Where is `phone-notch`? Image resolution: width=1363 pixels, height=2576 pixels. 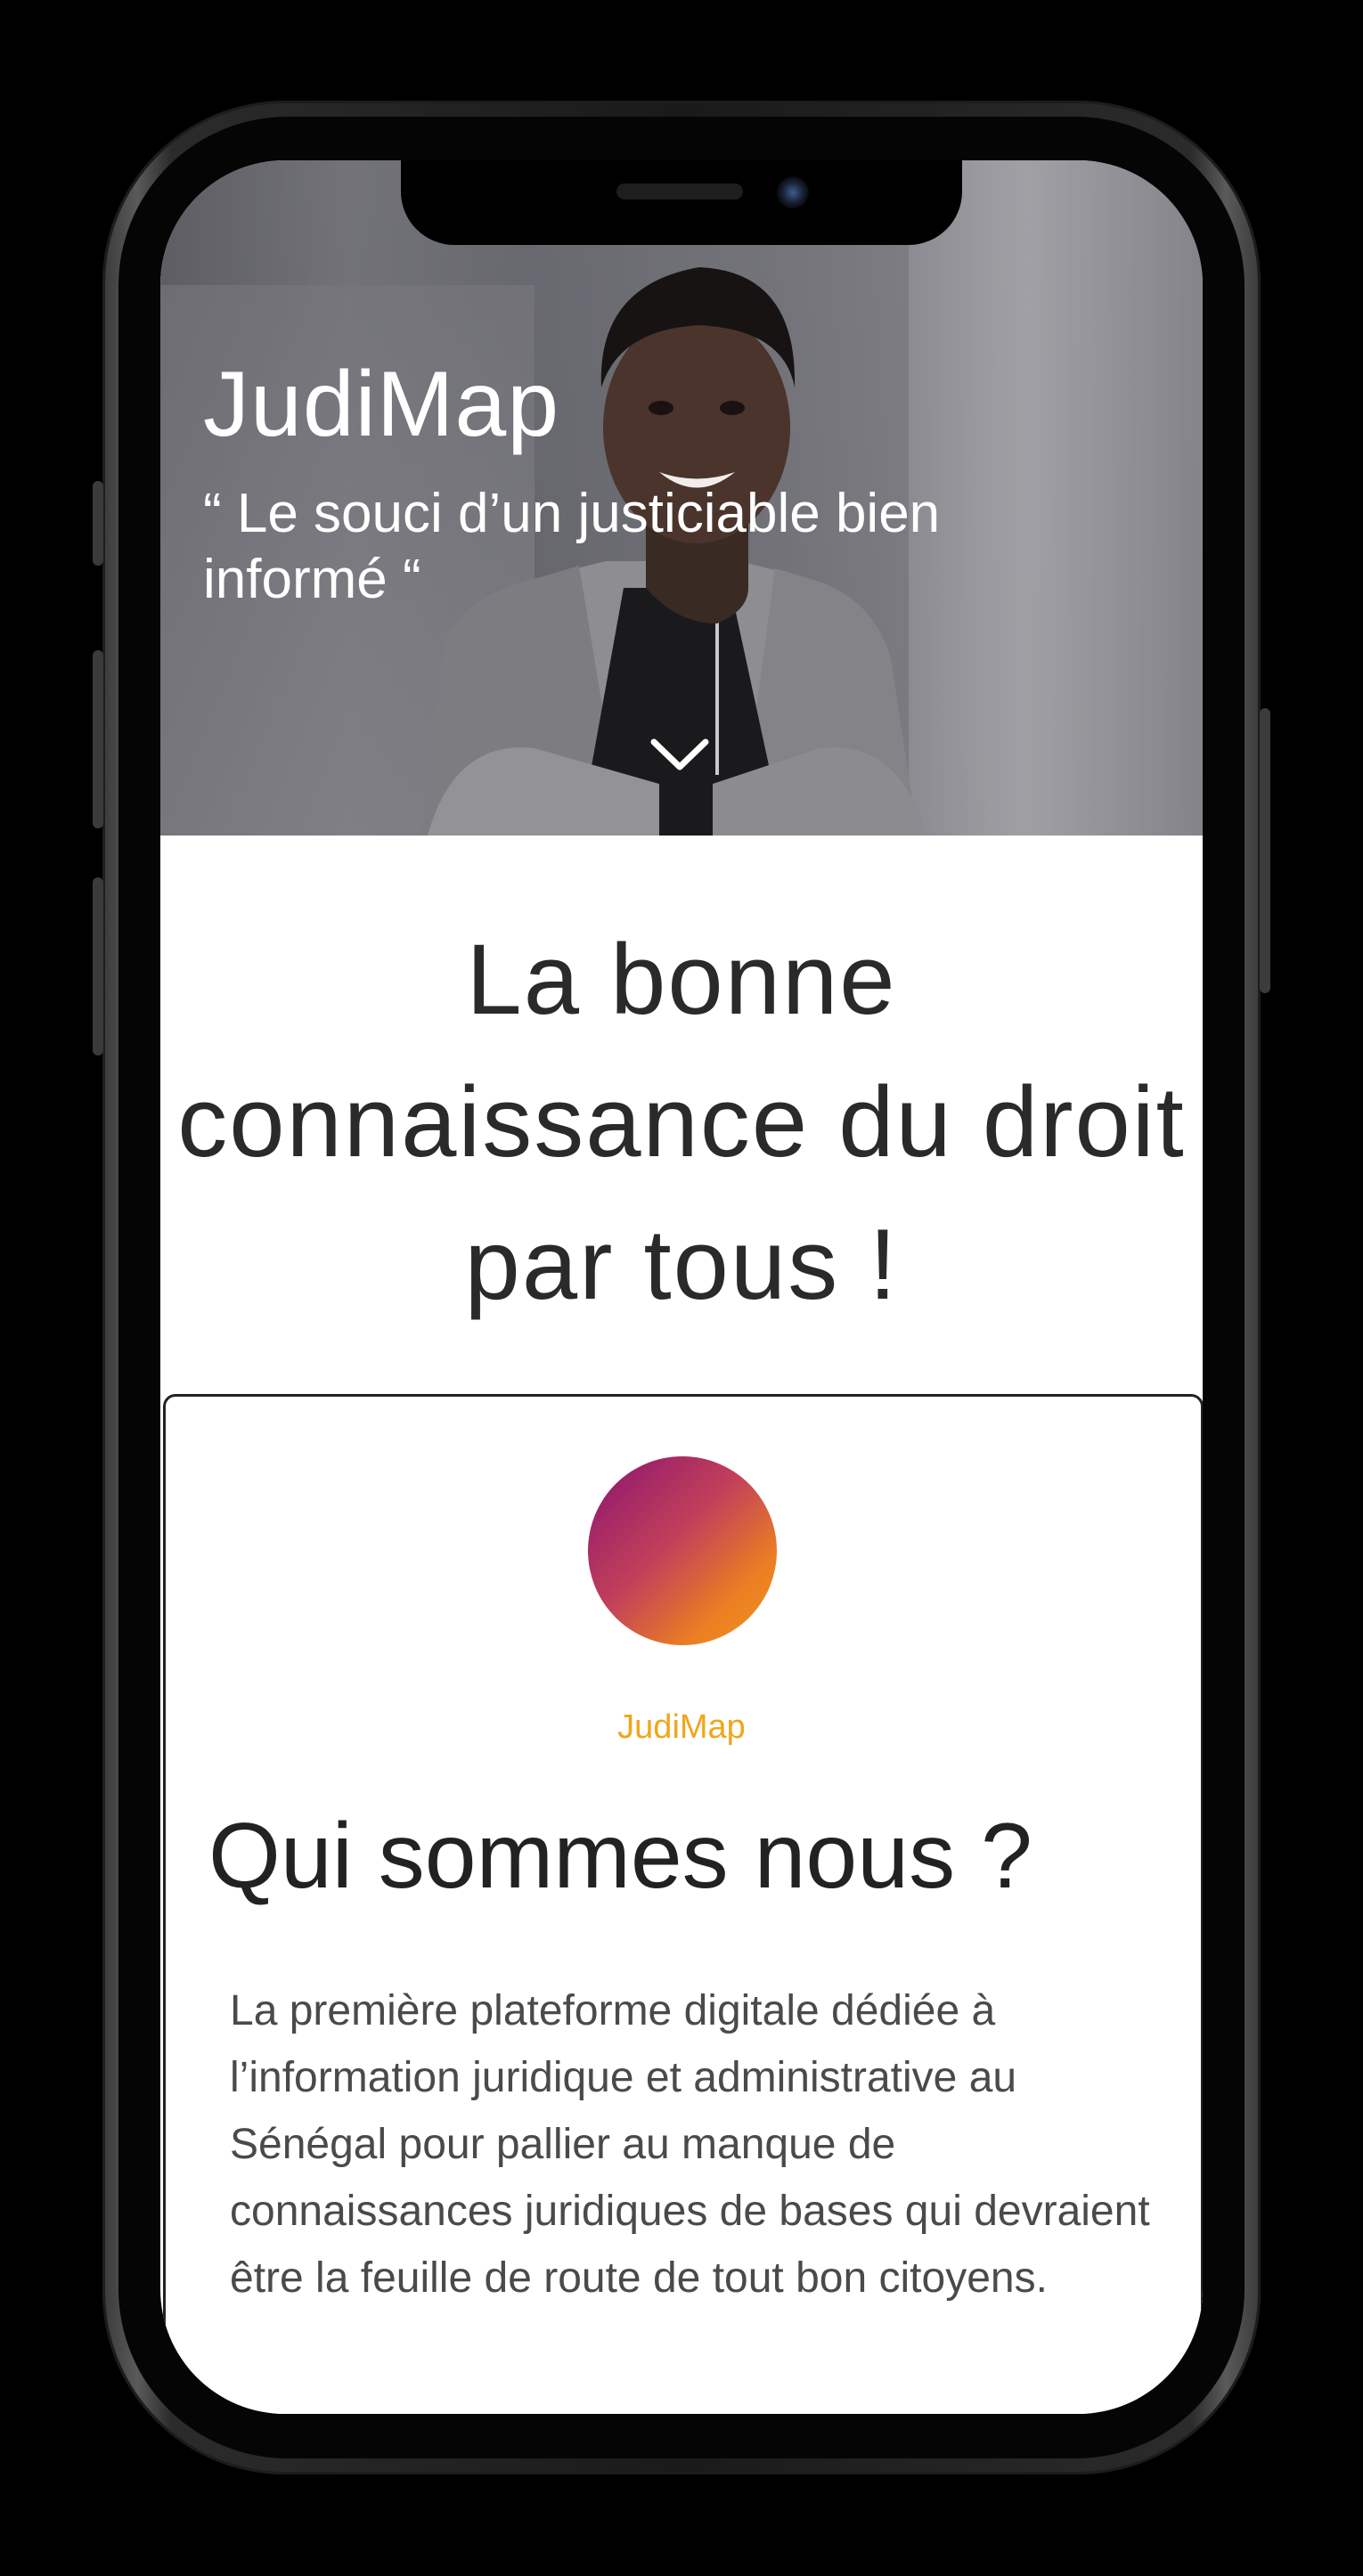
phone-notch is located at coordinates (681, 202).